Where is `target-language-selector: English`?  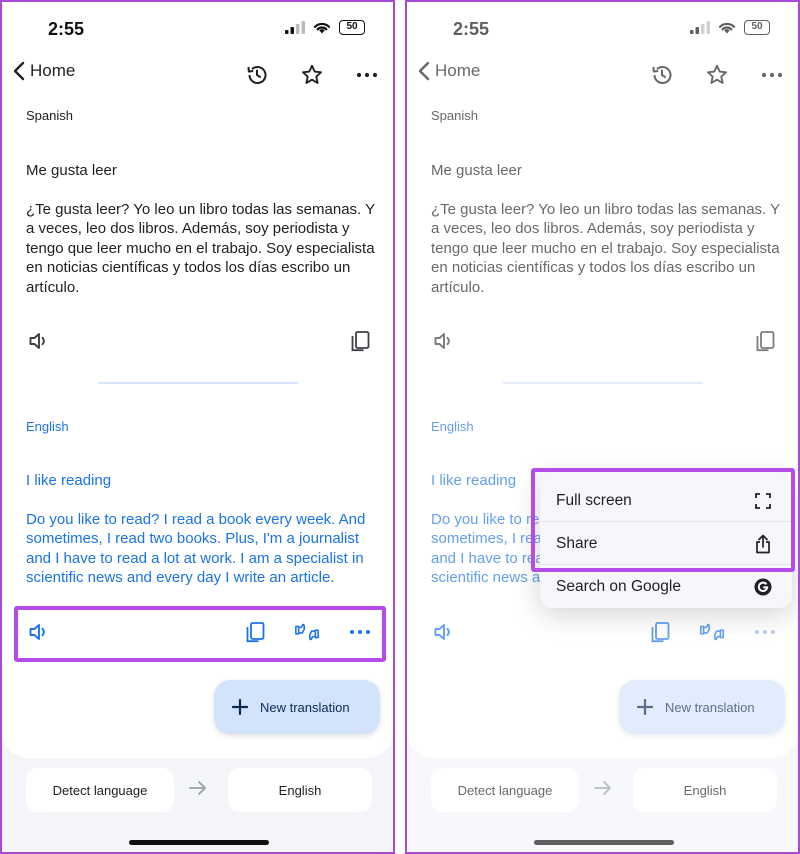 target-language-selector: English is located at coordinates (300, 790).